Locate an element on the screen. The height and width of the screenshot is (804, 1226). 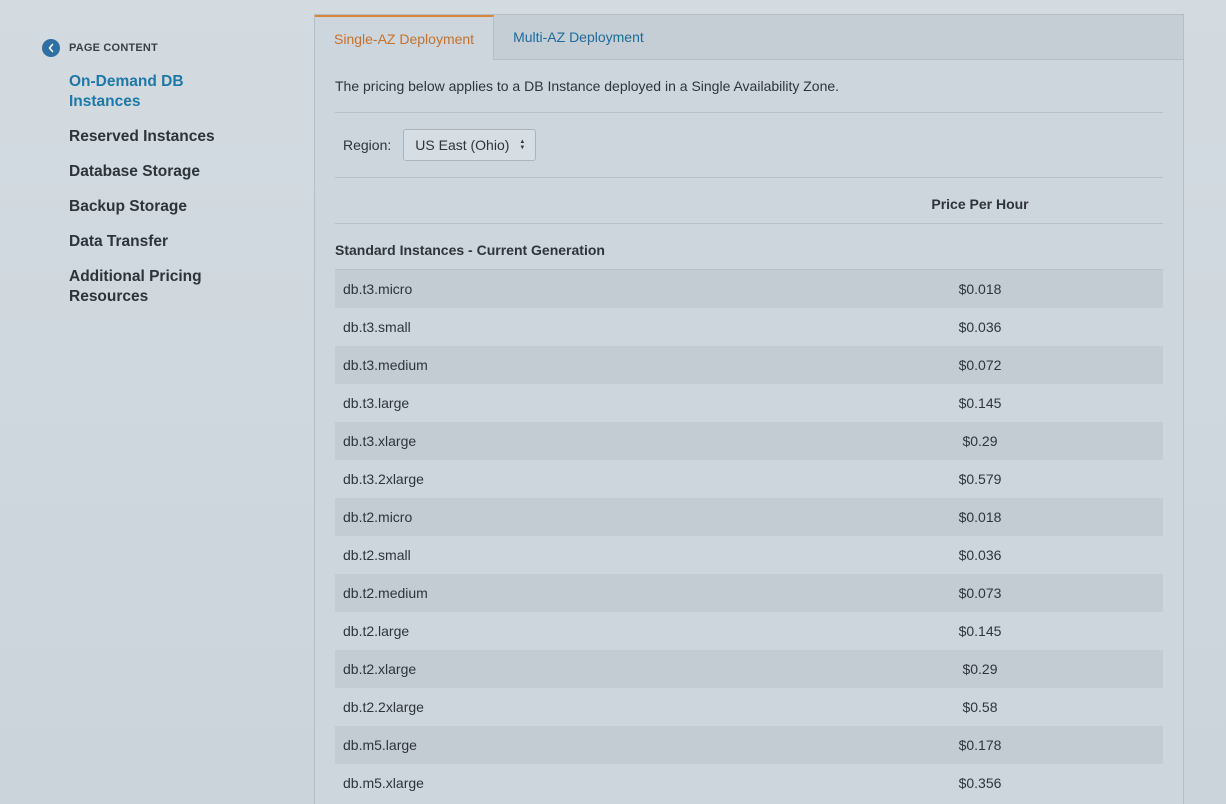
price-per-hour-header: Price Per Hour is located at coordinates (980, 204).